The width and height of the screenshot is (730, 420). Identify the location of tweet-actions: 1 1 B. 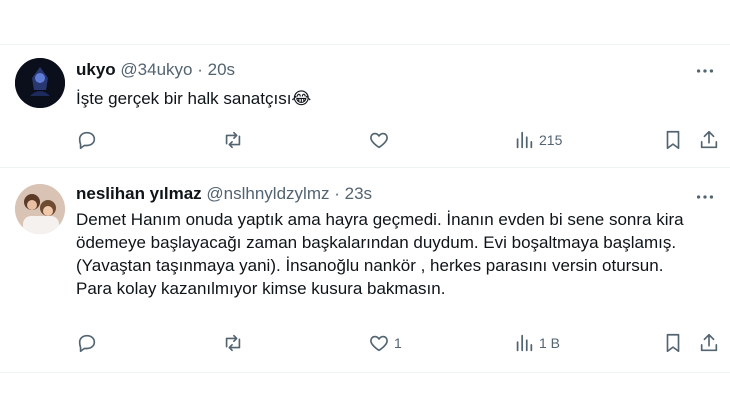
(398, 343).